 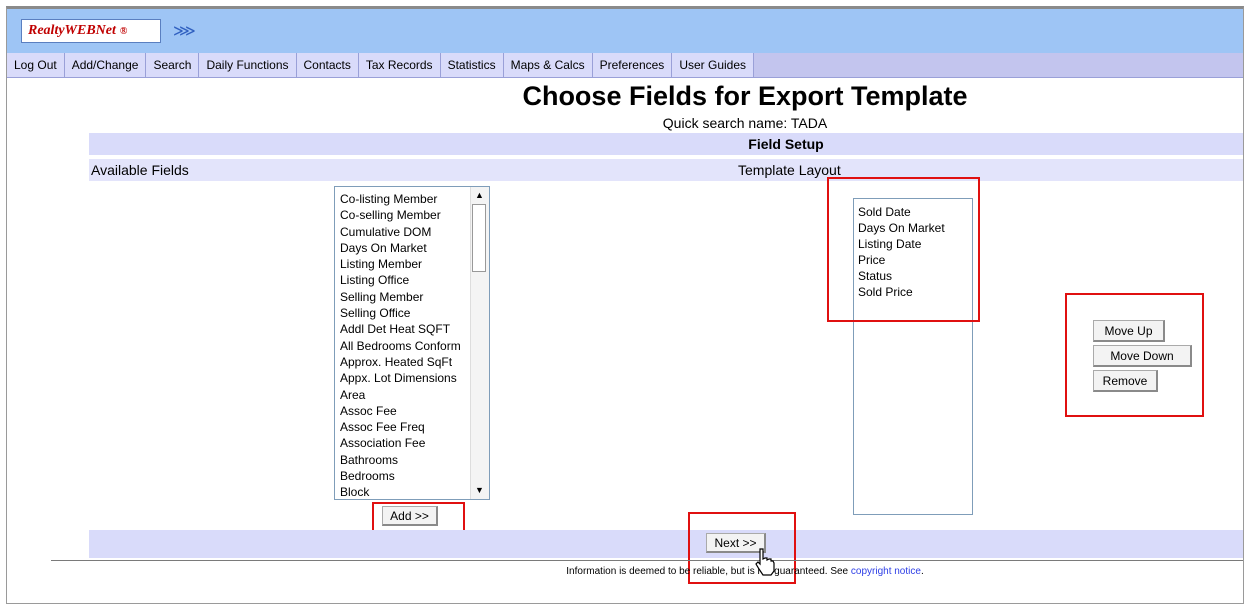 What do you see at coordinates (184, 31) in the screenshot?
I see `fast-forward-icon: ⋙` at bounding box center [184, 31].